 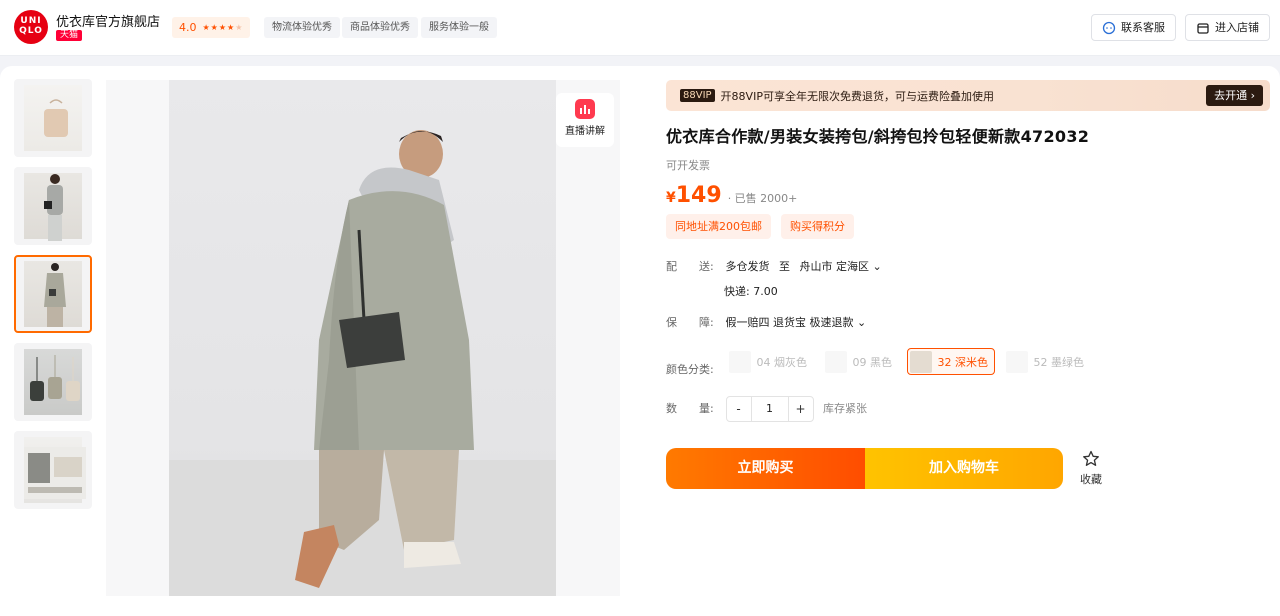 What do you see at coordinates (963, 362) in the screenshot?
I see `color-option-label: 32 深米色` at bounding box center [963, 362].